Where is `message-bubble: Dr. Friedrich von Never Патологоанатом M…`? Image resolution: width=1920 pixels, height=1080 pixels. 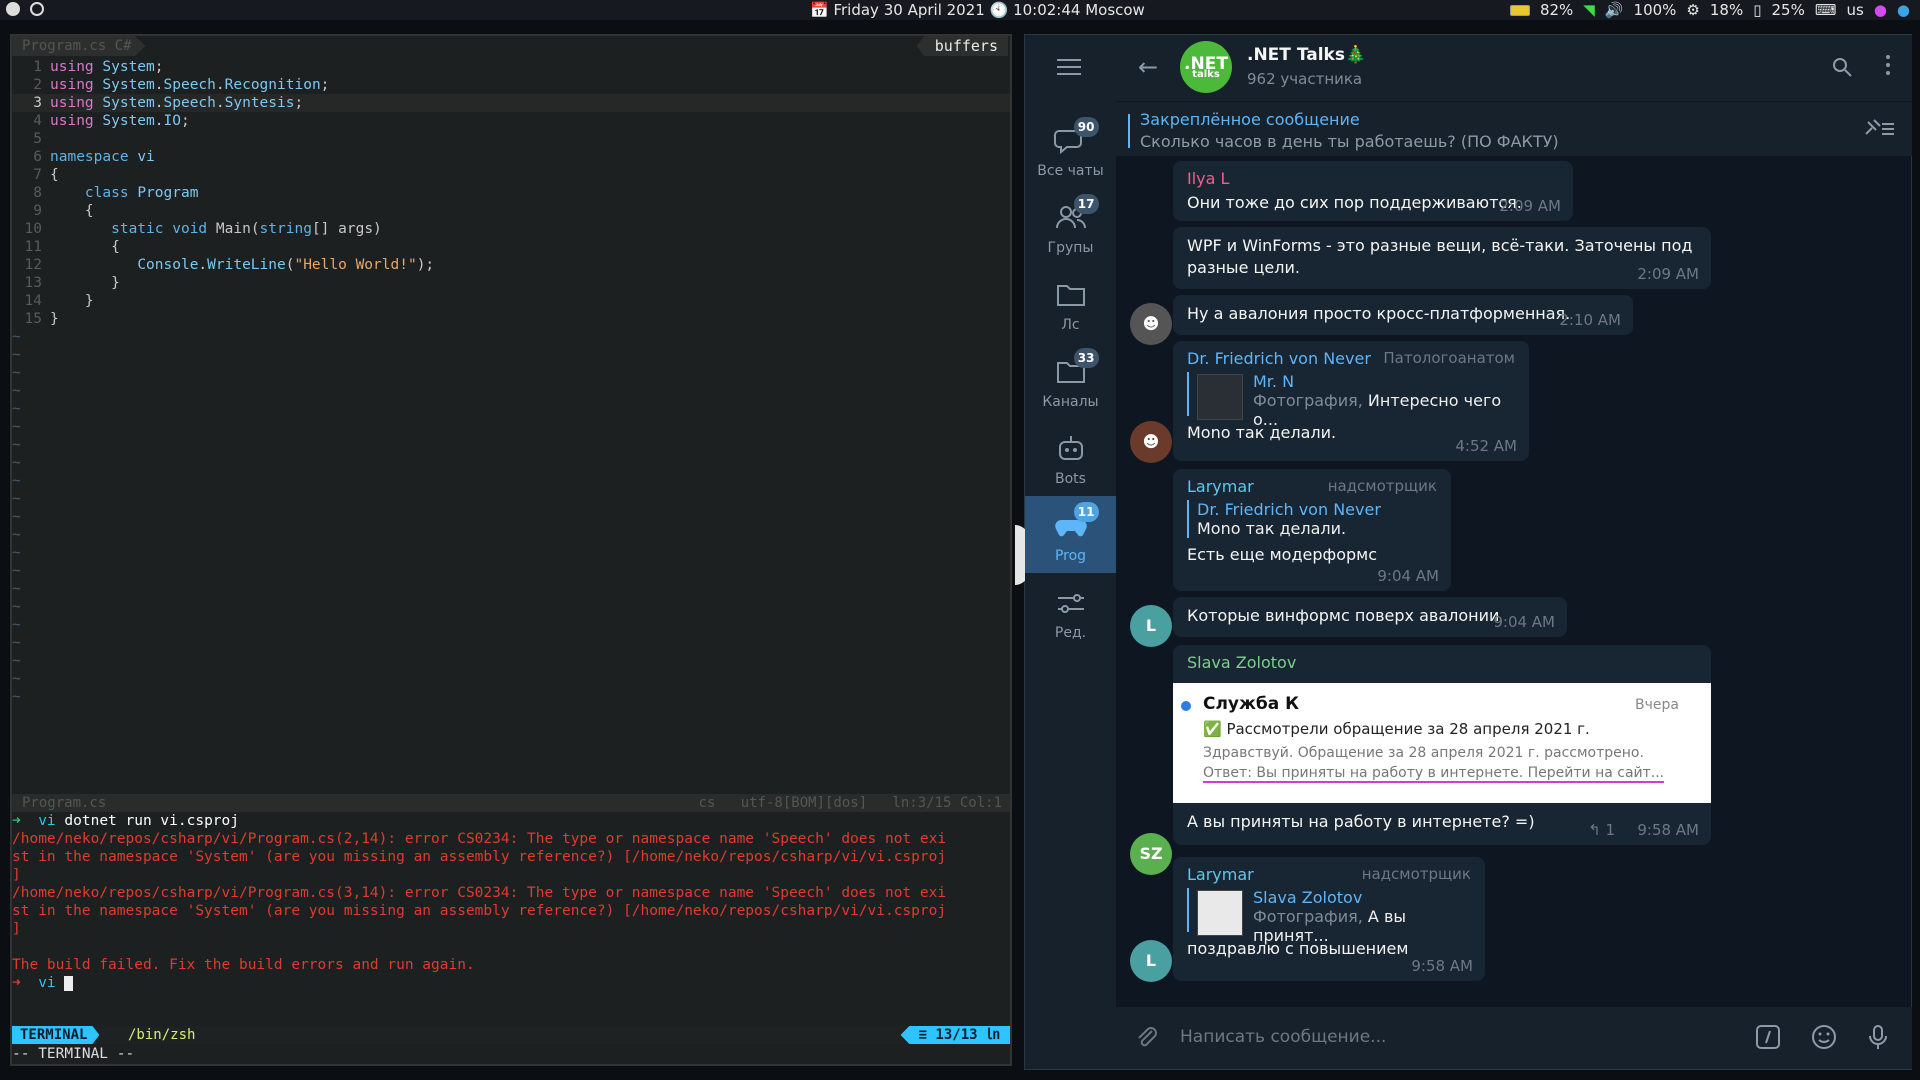
message-bubble: Dr. Friedrich von Never Патологоанатом M… is located at coordinates (1351, 401).